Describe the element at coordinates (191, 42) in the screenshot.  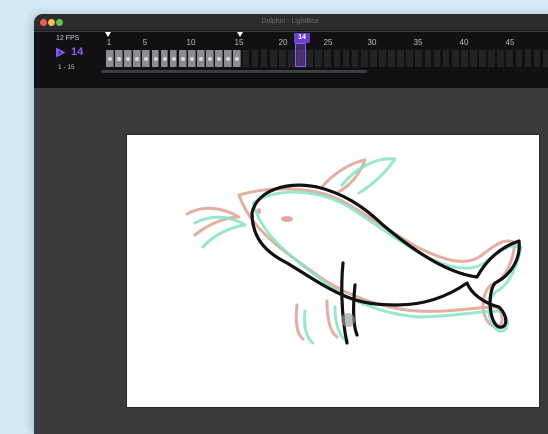
I see `ruler-tick: 10` at that location.